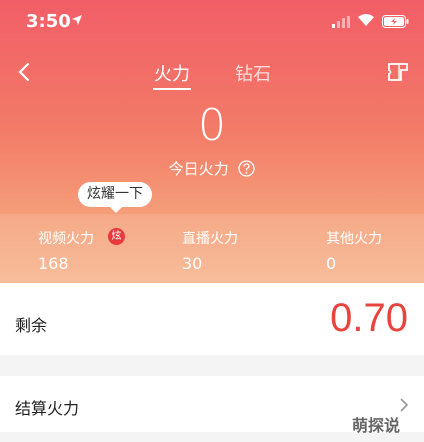 This screenshot has height=442, width=424. I want to click on stat-video-value: 168, so click(53, 263).